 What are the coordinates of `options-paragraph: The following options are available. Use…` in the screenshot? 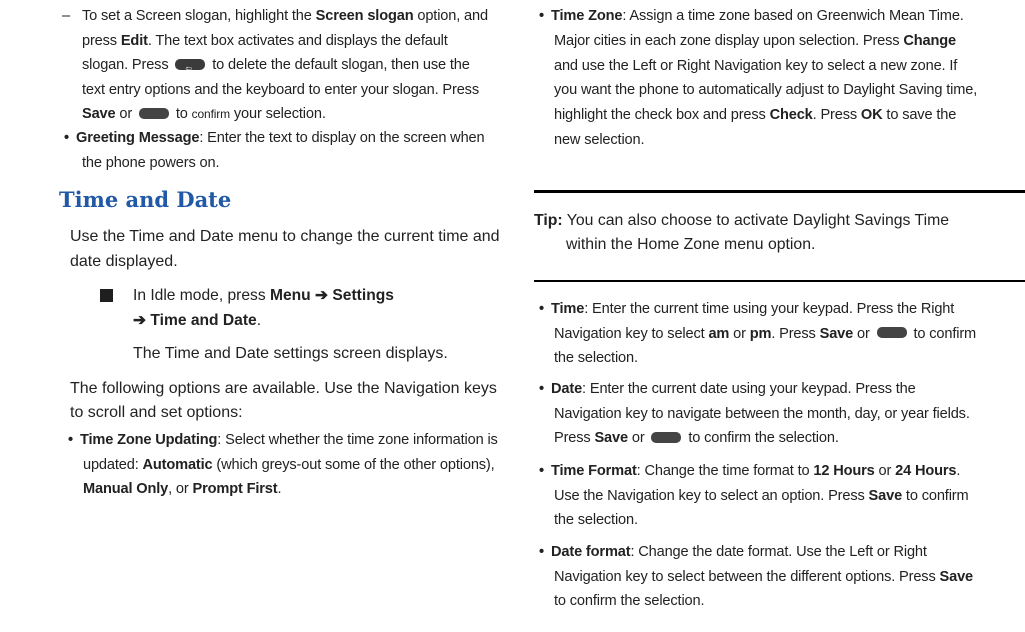 It's located at (283, 400).